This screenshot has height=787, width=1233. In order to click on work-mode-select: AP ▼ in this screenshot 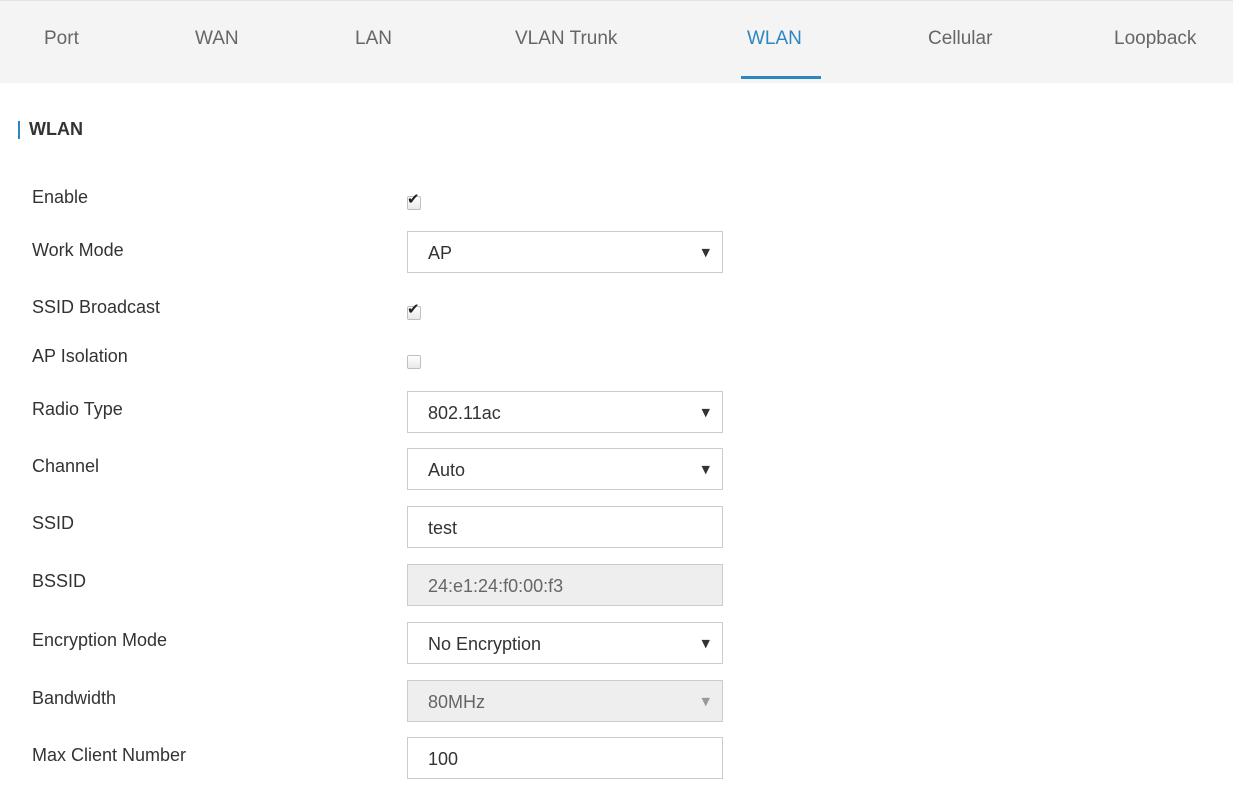, I will do `click(565, 252)`.